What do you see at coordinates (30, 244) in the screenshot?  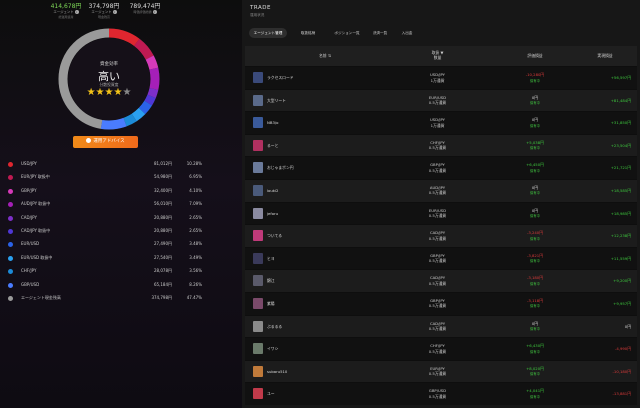 I see `pair-name: EUR/USD` at bounding box center [30, 244].